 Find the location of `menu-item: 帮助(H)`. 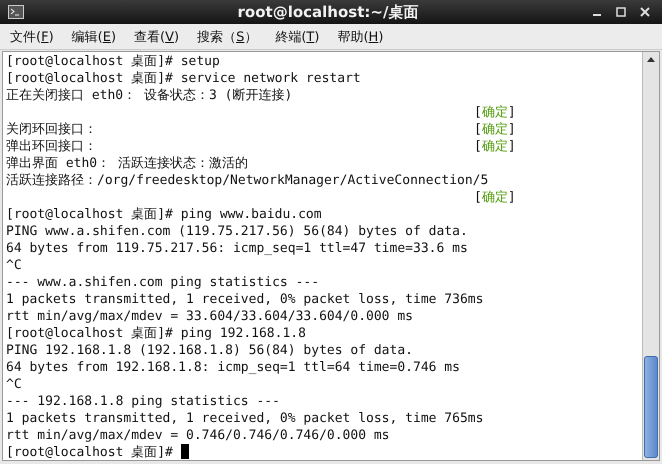

menu-item: 帮助(H) is located at coordinates (360, 36).